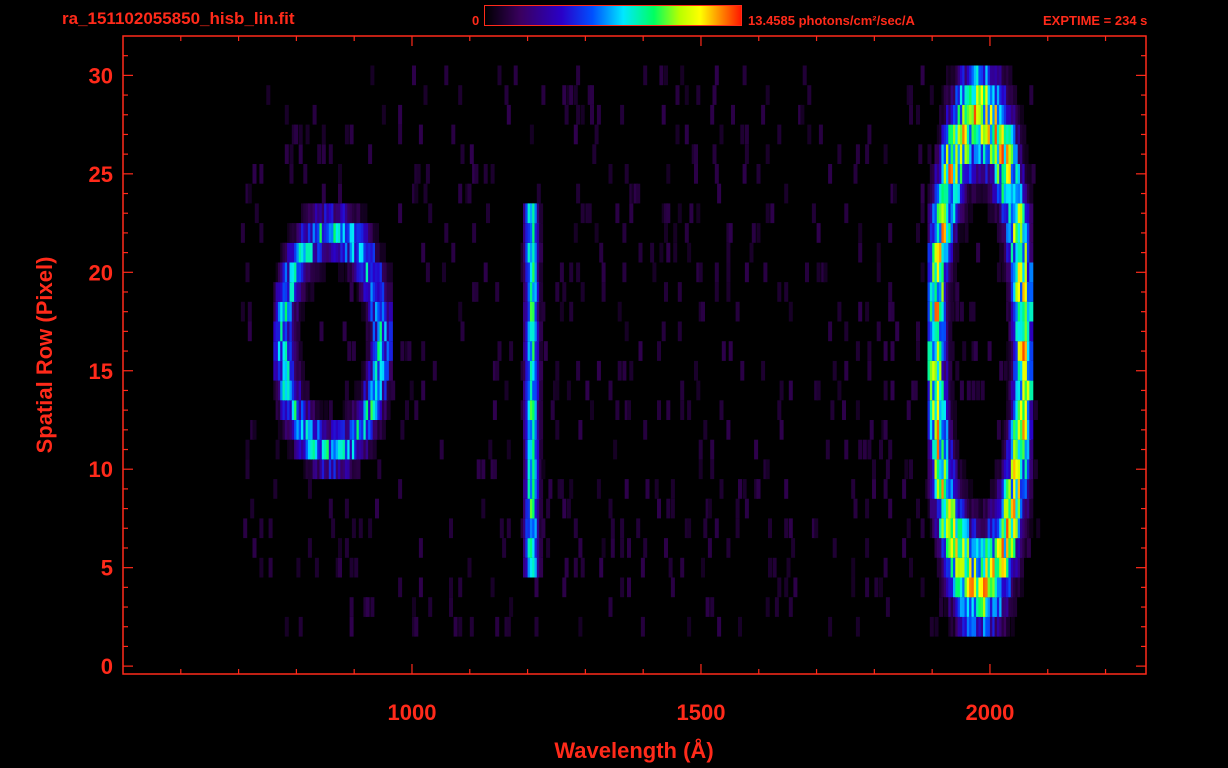 Image resolution: width=1228 pixels, height=768 pixels. What do you see at coordinates (989, 712) in the screenshot?
I see `x-tick-label: 2000` at bounding box center [989, 712].